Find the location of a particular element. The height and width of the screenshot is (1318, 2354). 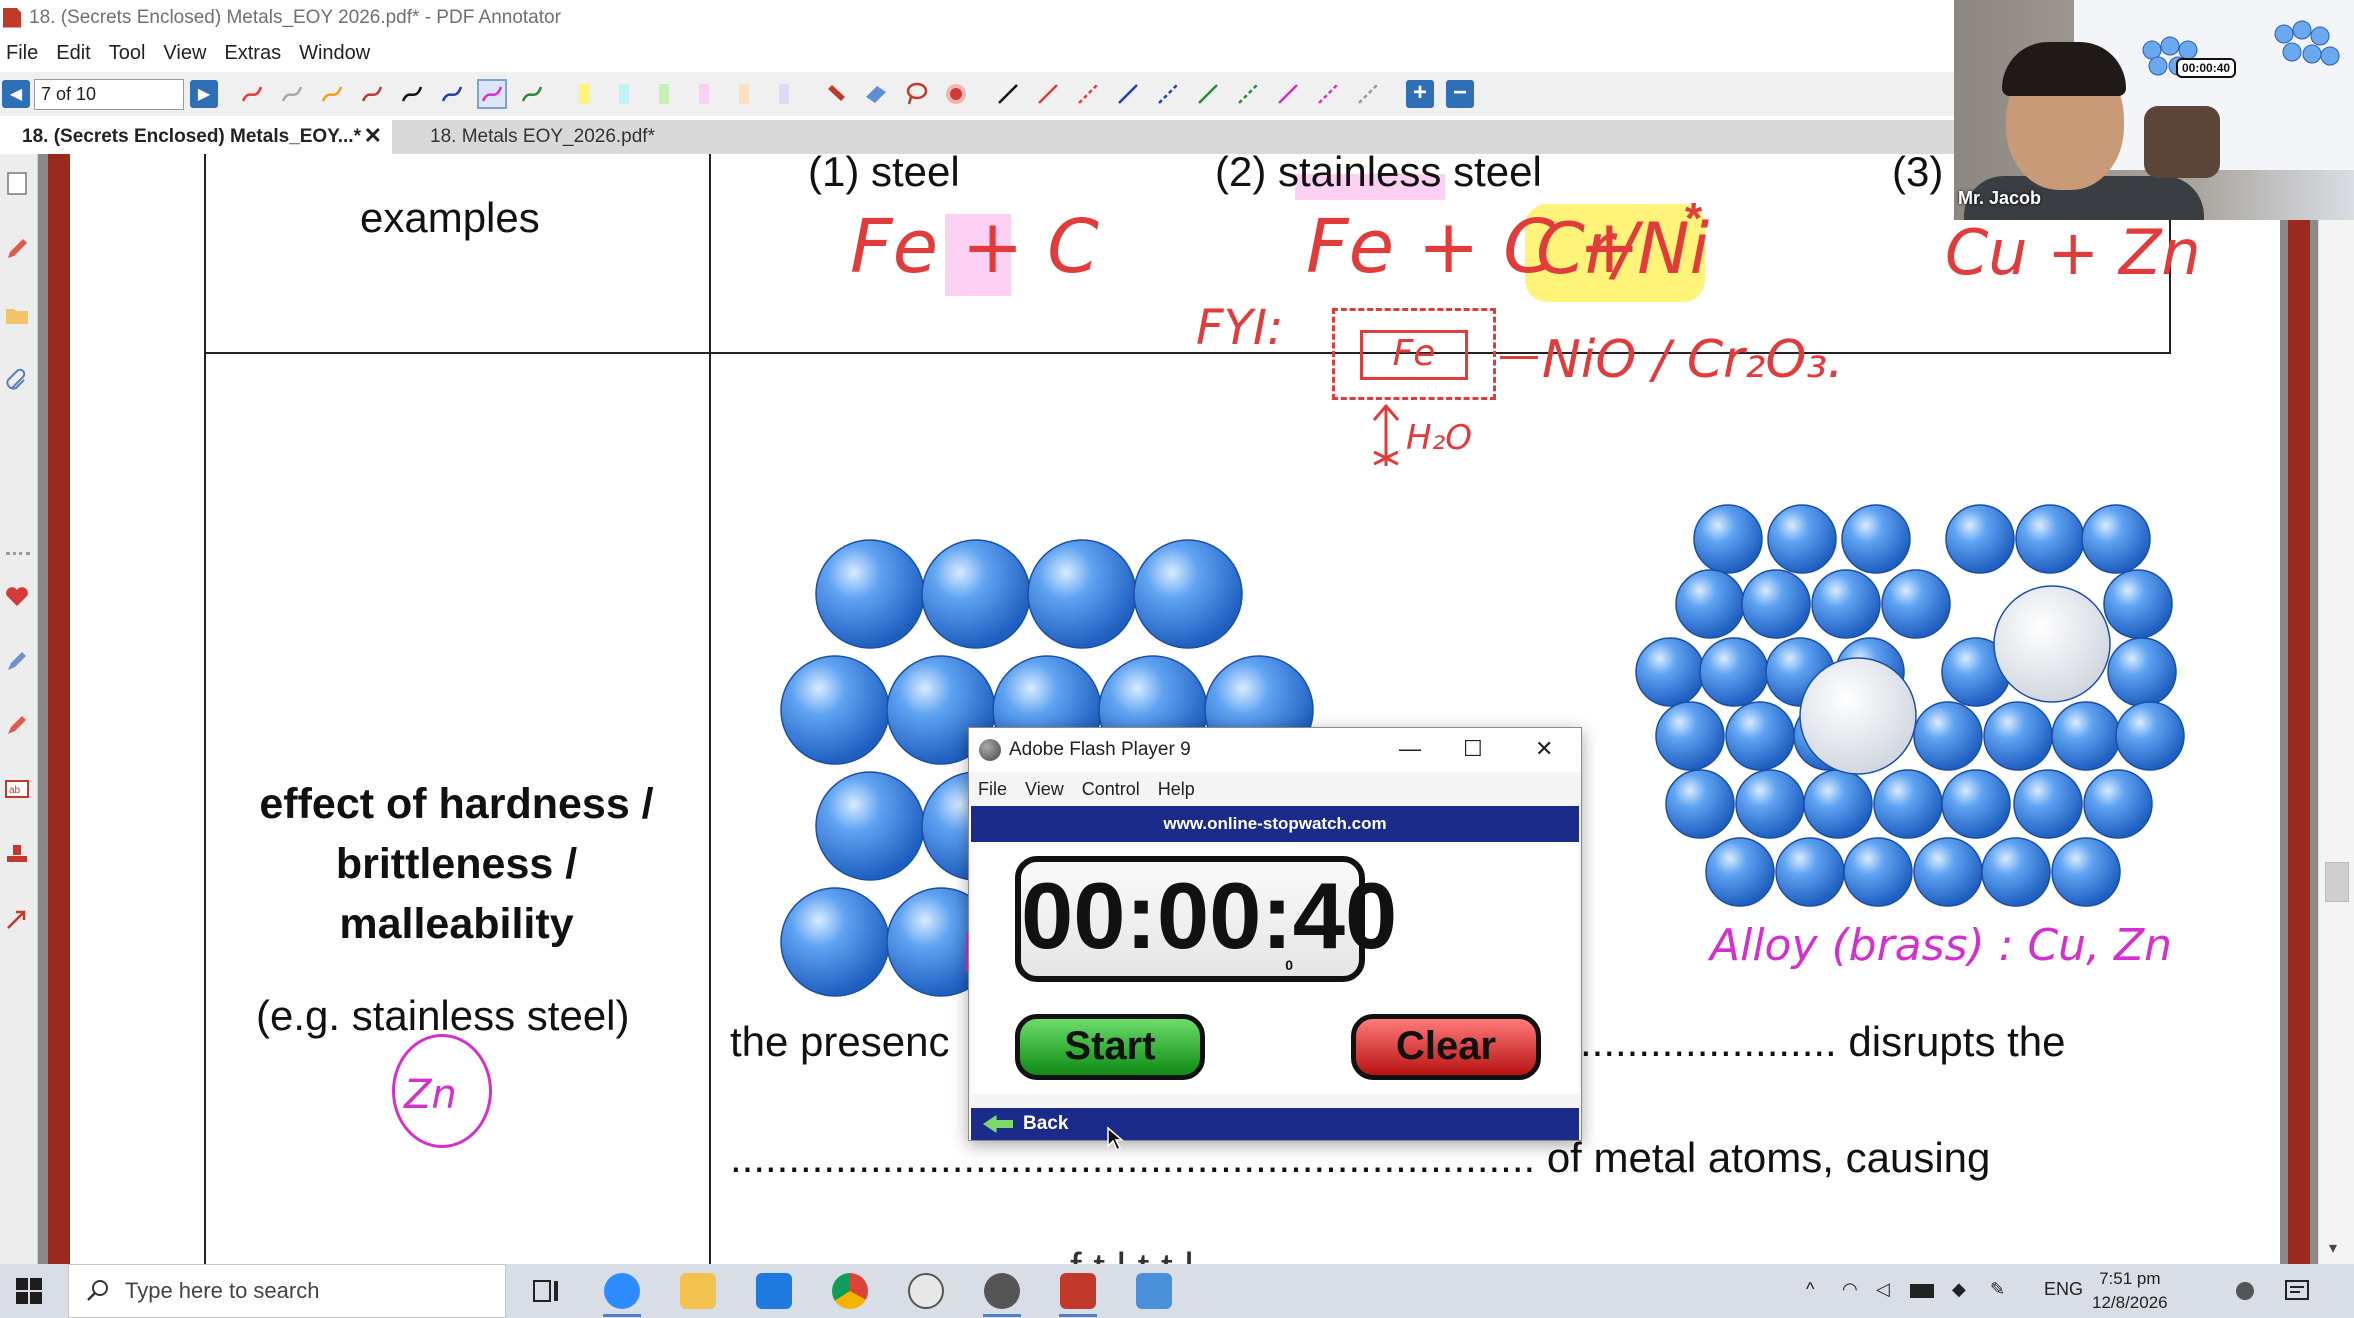

arrow-tool-icon is located at coordinates (17, 919).